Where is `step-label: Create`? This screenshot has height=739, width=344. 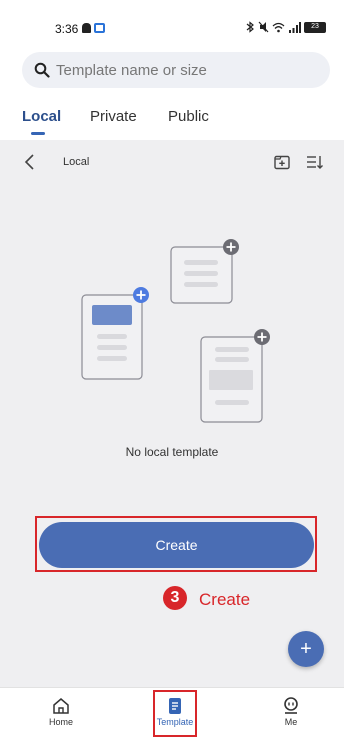 step-label: Create is located at coordinates (225, 599).